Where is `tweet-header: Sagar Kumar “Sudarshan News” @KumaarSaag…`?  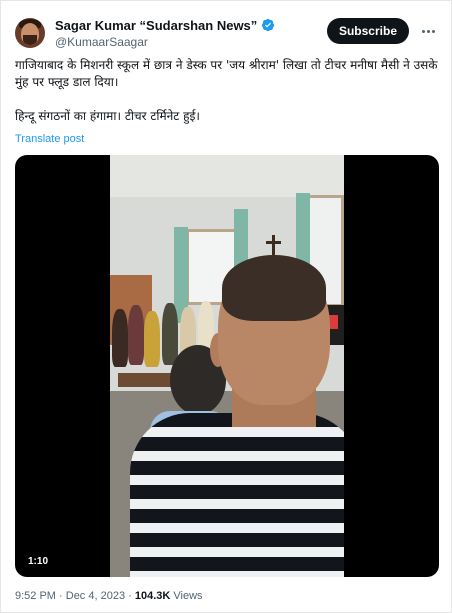
tweet-header: Sagar Kumar “Sudarshan News” @KumaarSaag… is located at coordinates (226, 33).